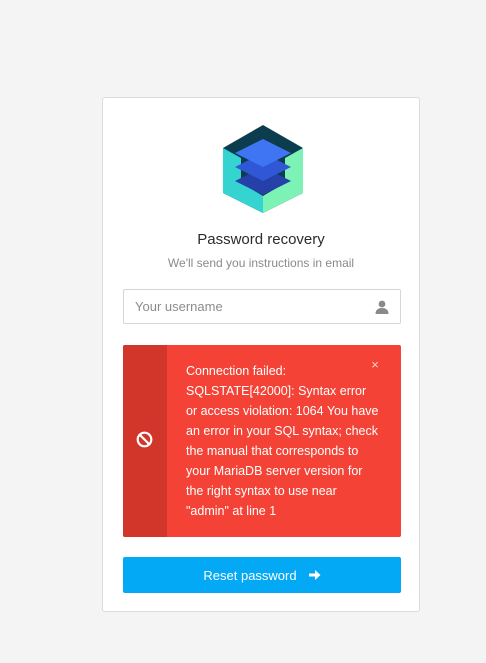 This screenshot has width=486, height=663. Describe the element at coordinates (250, 575) in the screenshot. I see `reset-button-label: Reset password` at that location.